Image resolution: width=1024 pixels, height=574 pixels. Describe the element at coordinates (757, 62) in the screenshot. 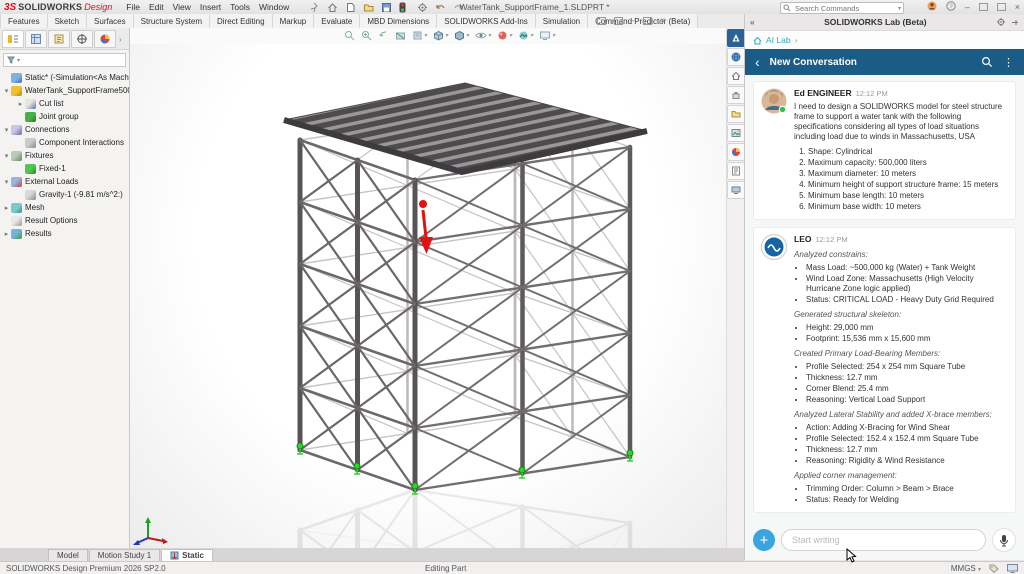

I see `back-icon: ‹` at that location.